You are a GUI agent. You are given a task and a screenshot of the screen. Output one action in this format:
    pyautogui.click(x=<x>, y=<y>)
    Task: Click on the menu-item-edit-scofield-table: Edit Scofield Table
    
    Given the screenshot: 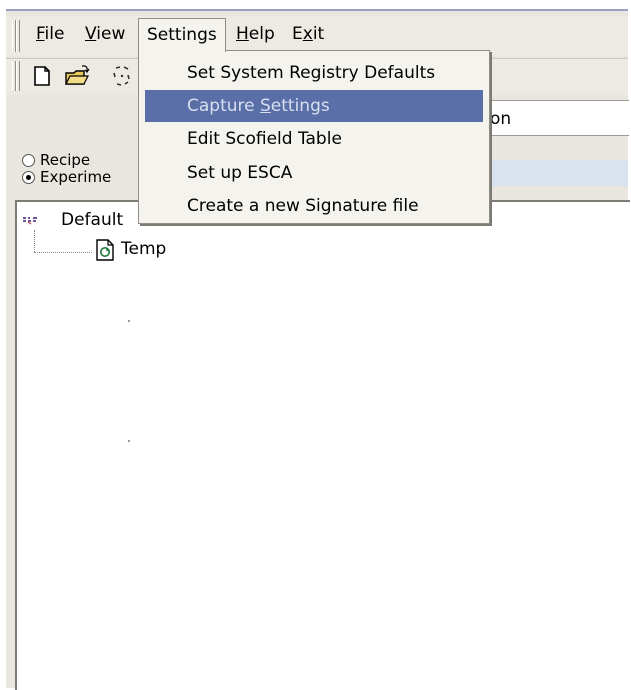 What is the action you would take?
    pyautogui.click(x=314, y=139)
    